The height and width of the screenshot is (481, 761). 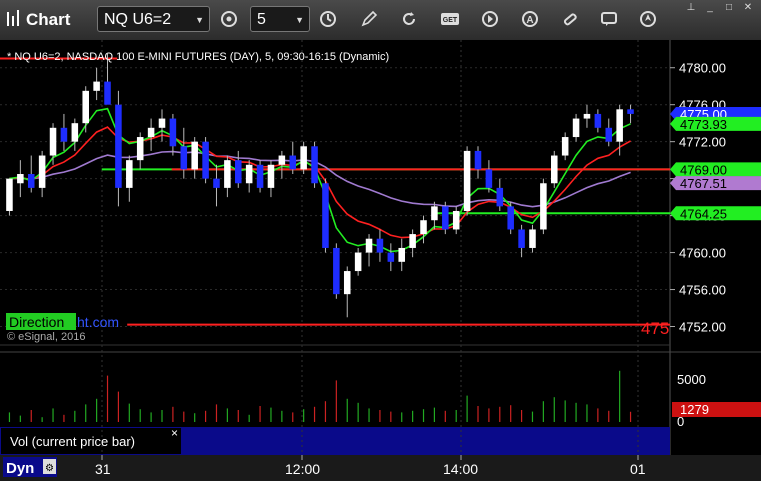 What do you see at coordinates (36, 322) in the screenshot?
I see `watermark-brand: Direction` at bounding box center [36, 322].